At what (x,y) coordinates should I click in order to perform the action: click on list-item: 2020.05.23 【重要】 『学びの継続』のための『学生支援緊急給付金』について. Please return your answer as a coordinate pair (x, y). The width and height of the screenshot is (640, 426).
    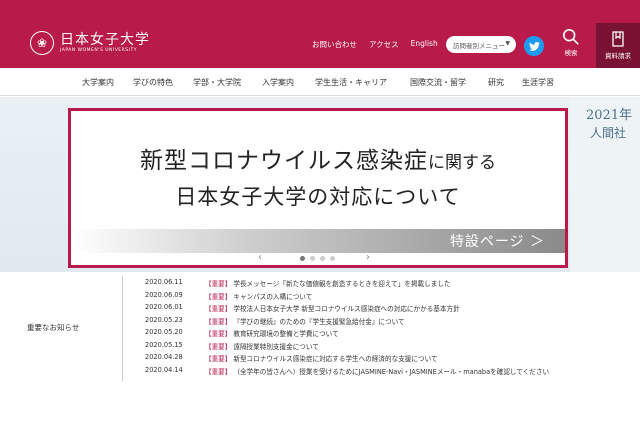
    Looking at the image, I should click on (347, 322).